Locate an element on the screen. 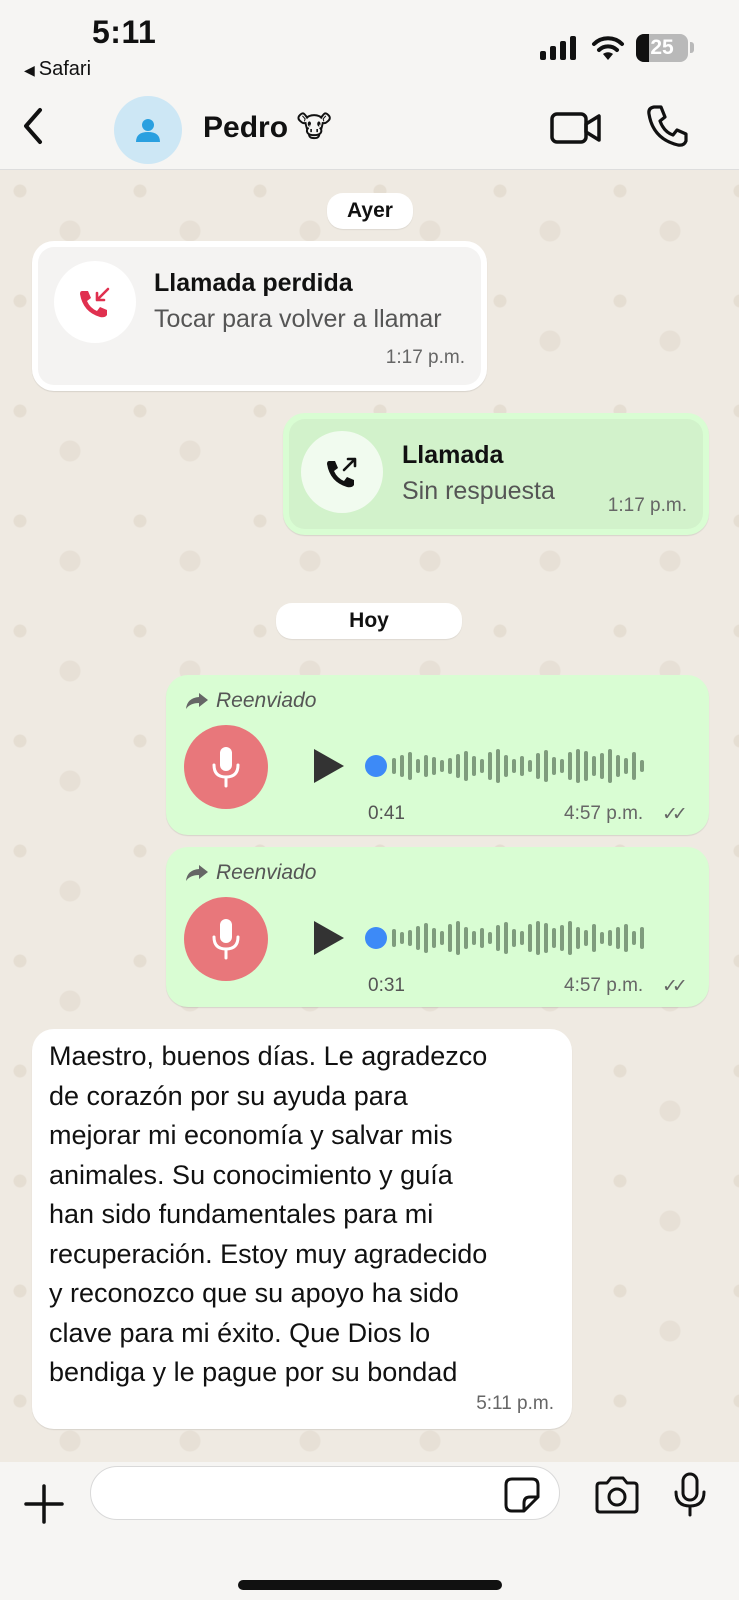 The image size is (739, 1600). back-to-app-link: ◀ Safari is located at coordinates (57, 69).